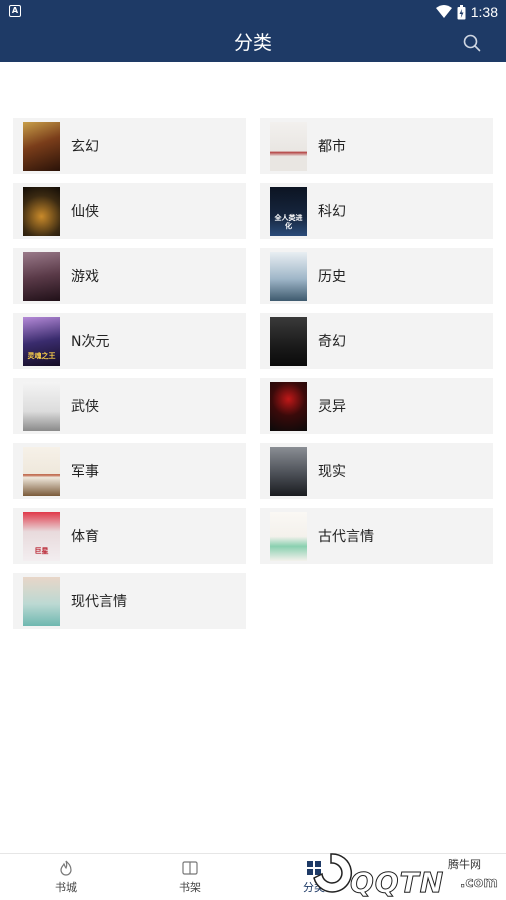  I want to click on flame-icon, so click(66, 868).